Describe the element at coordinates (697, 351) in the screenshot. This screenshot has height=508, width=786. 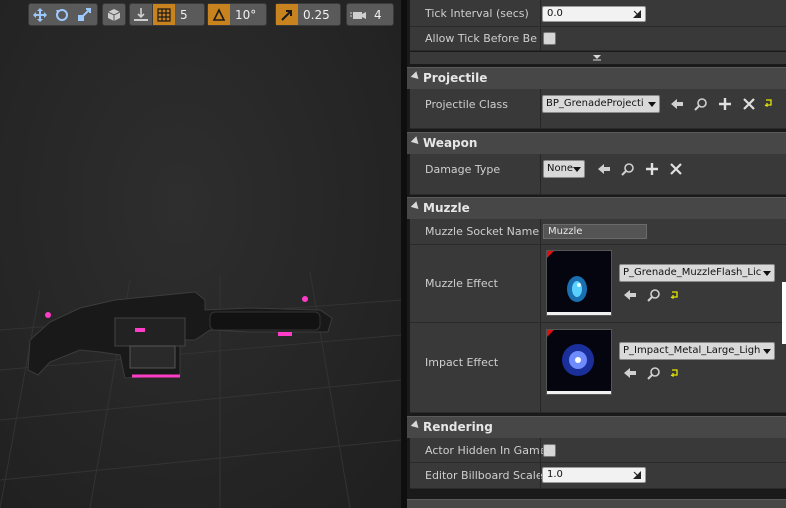
I see `impact-effect-combo: P_Impact_Metal_Large_Ligh` at that location.